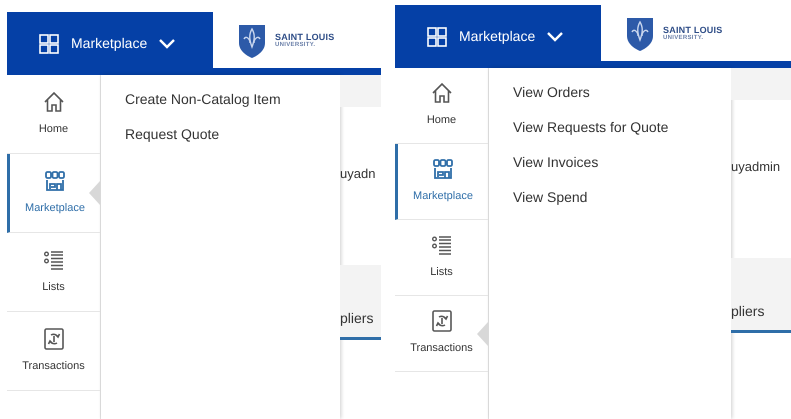 This screenshot has height=419, width=791. What do you see at coordinates (232, 99) in the screenshot?
I see `dropdown-menu-item: Create Non-Catalog Item` at bounding box center [232, 99].